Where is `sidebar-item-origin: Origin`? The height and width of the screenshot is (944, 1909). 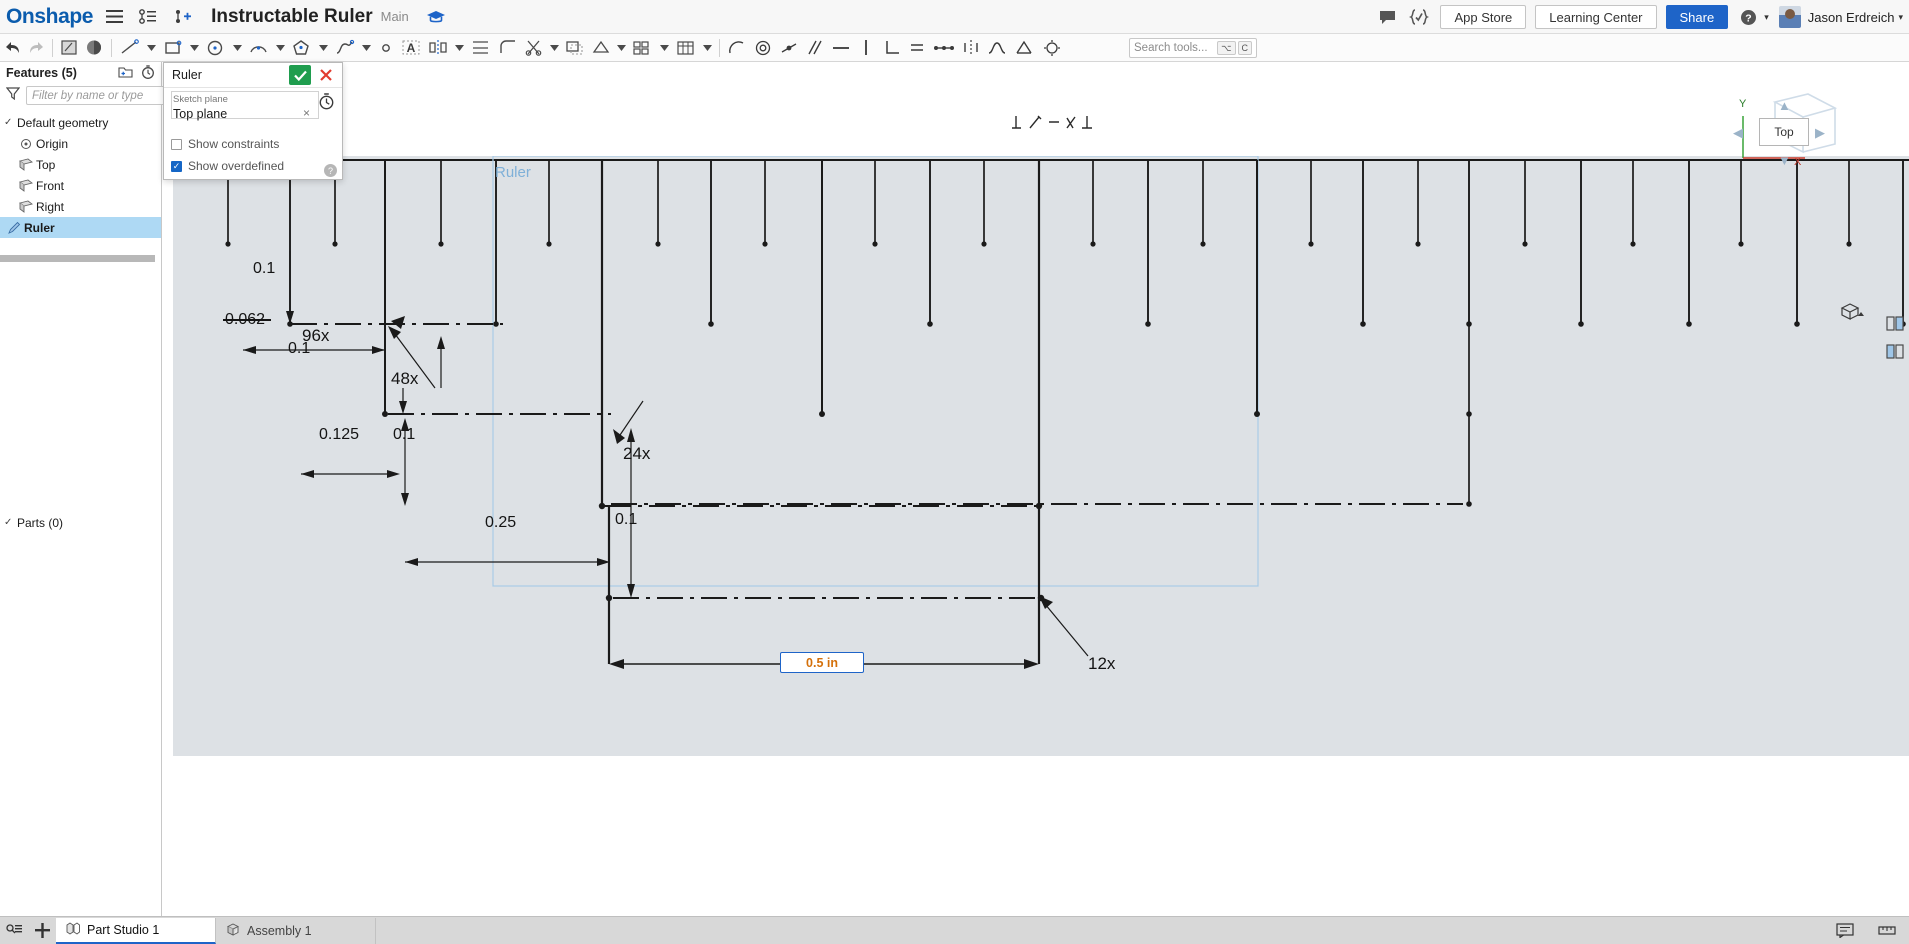
sidebar-item-origin: Origin is located at coordinates (80, 143).